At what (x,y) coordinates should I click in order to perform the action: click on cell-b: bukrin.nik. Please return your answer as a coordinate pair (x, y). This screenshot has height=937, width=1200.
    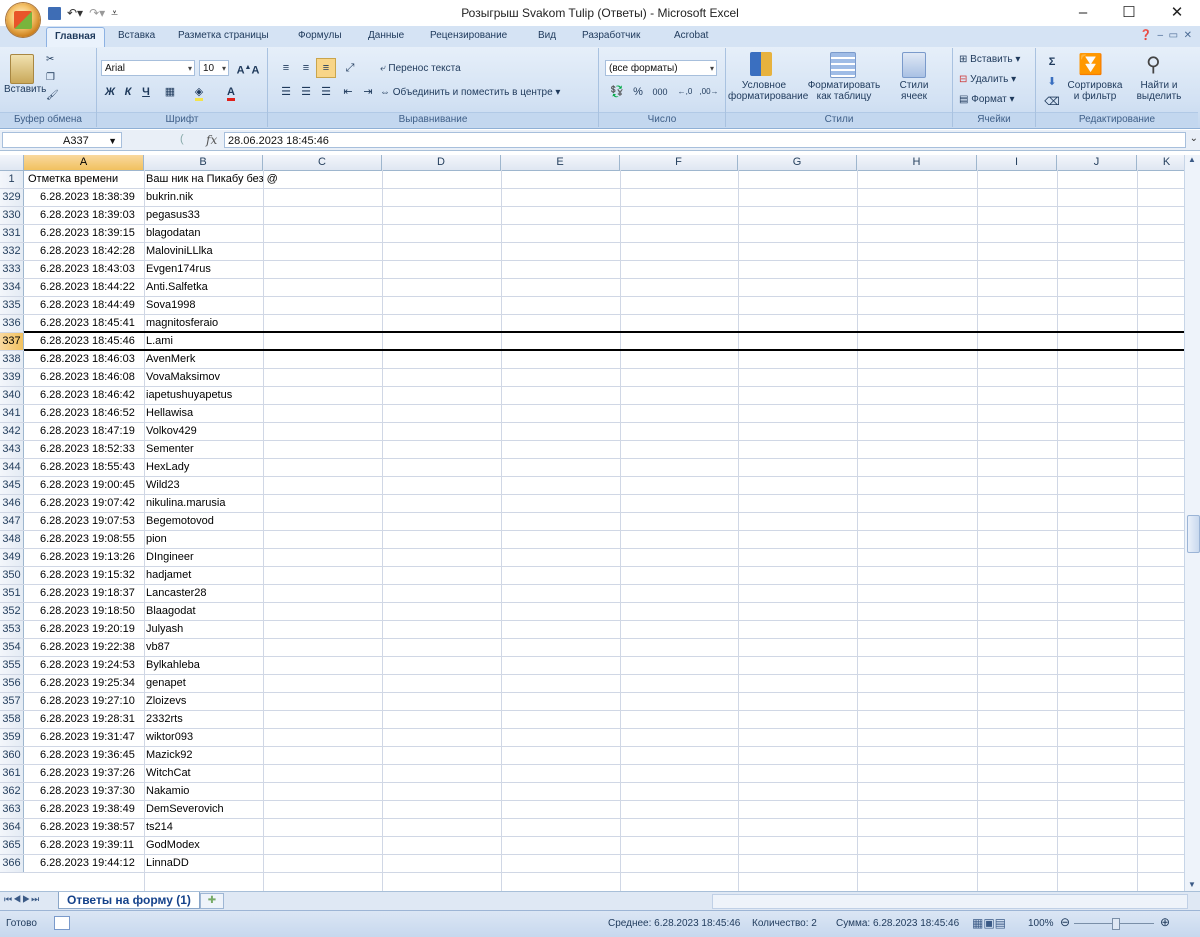
    Looking at the image, I should click on (246, 197).